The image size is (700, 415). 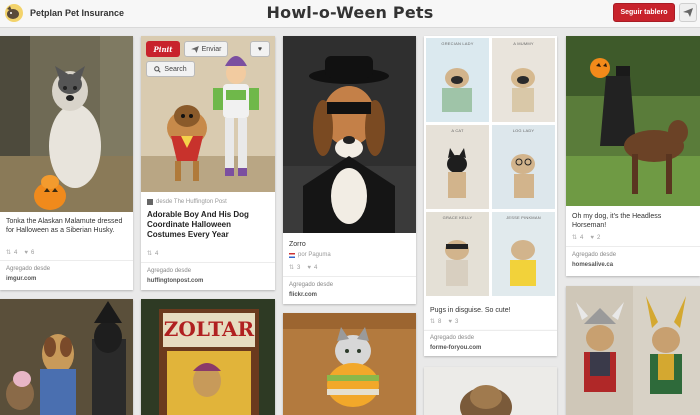 What do you see at coordinates (158, 69) in the screenshot?
I see `search-icon` at bounding box center [158, 69].